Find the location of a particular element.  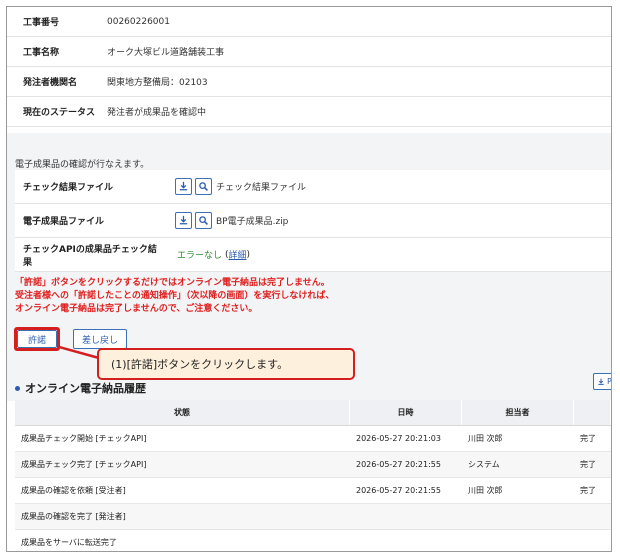

info-label: 工事番号 is located at coordinates (41, 23).